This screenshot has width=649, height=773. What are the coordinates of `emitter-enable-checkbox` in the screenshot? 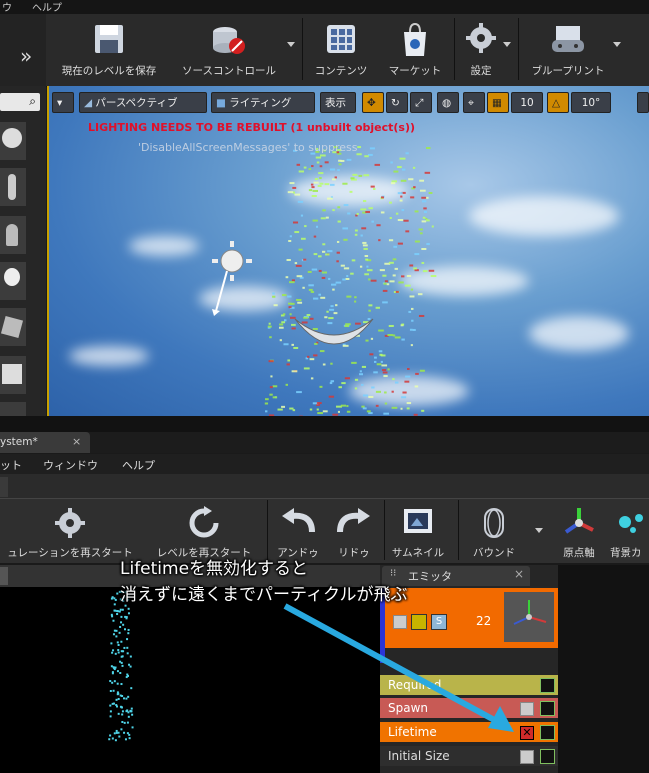 It's located at (400, 622).